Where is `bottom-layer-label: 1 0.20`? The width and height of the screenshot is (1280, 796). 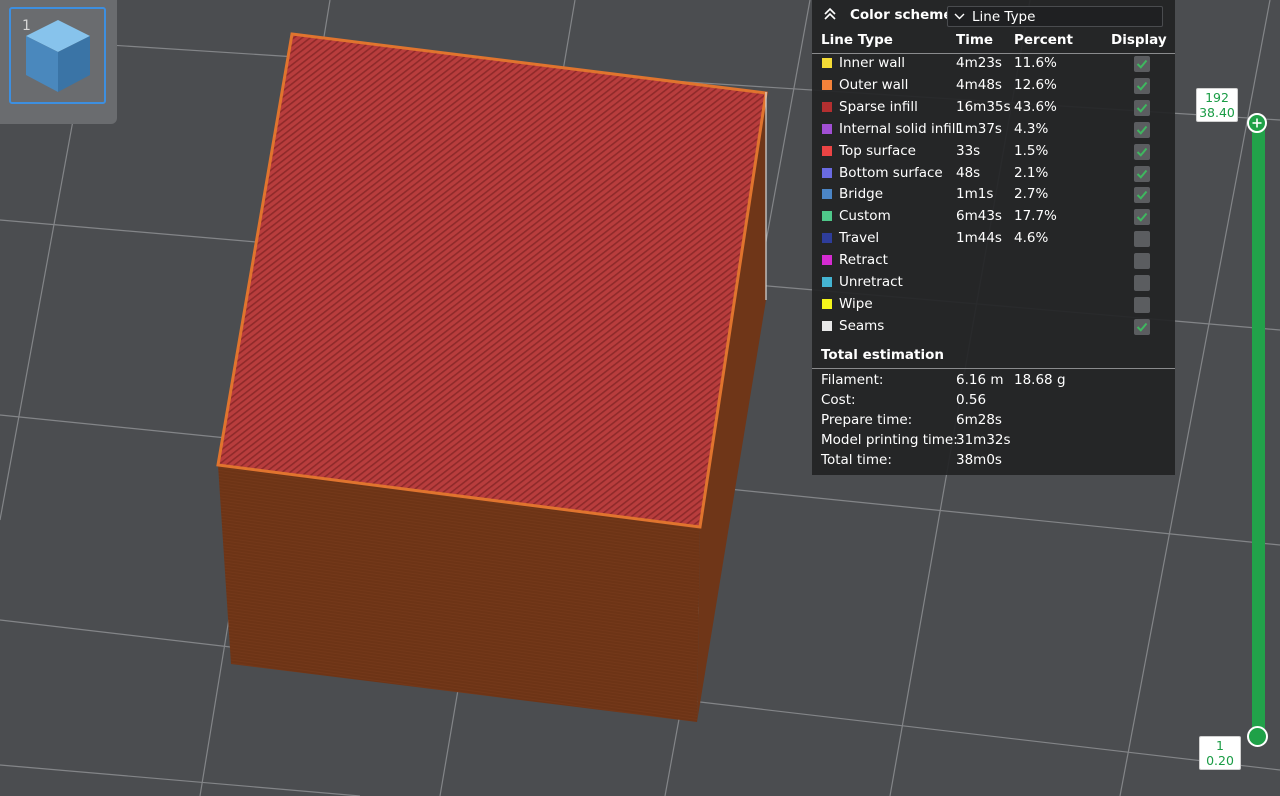
bottom-layer-label: 1 0.20 is located at coordinates (1220, 753).